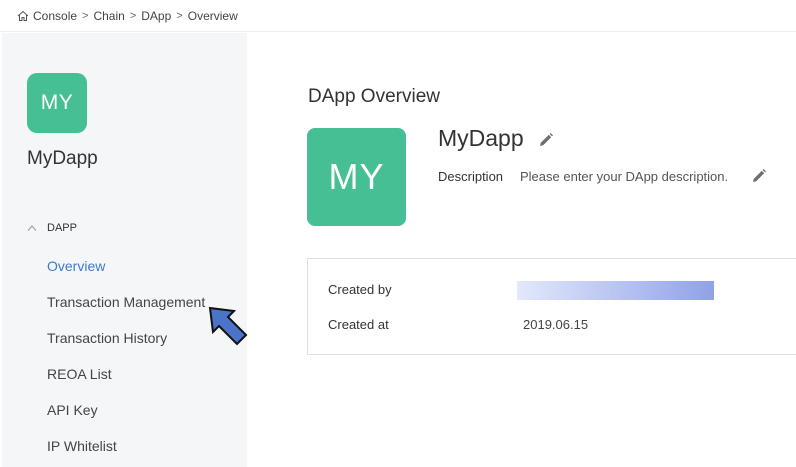 Image resolution: width=796 pixels, height=467 pixels. Describe the element at coordinates (156, 16) in the screenshot. I see `breadcrumb-dapp: DApp` at that location.